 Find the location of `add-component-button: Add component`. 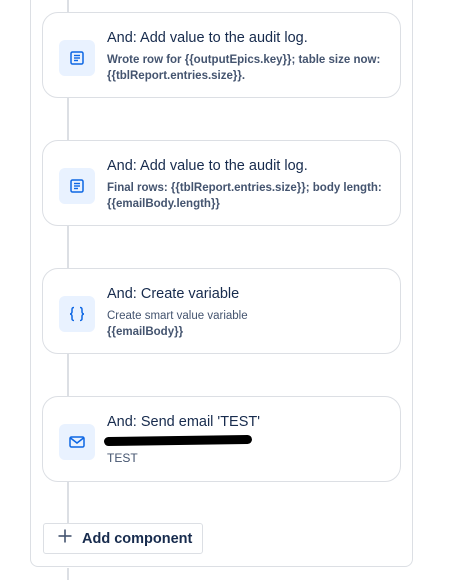

add-component-button: Add component is located at coordinates (123, 538).